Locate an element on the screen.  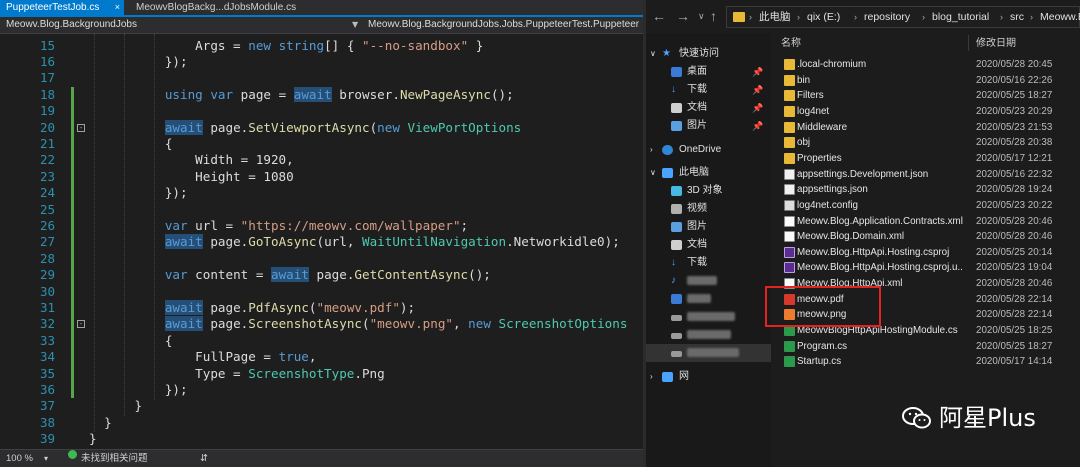
code-text: FullPage = true, is located at coordinates (202, 357).